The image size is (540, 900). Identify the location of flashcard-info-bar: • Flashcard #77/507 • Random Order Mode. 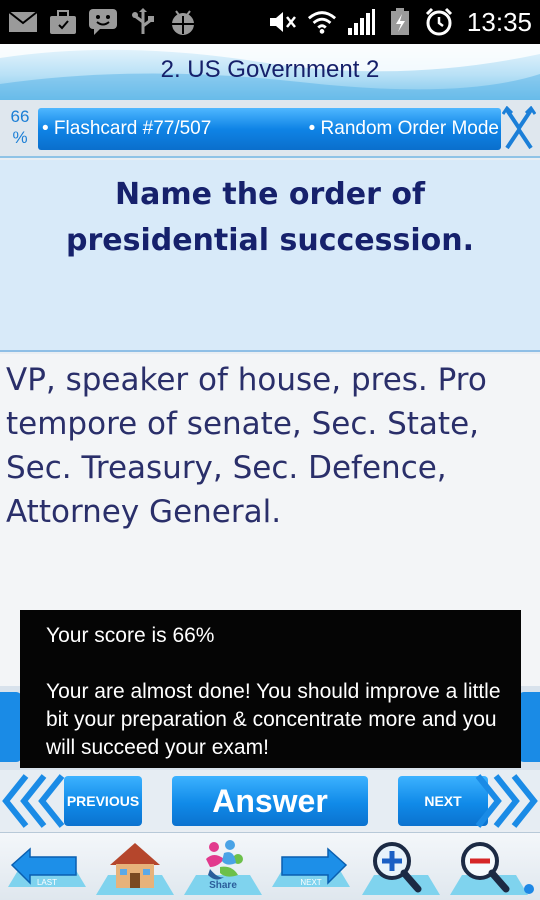
(269, 129).